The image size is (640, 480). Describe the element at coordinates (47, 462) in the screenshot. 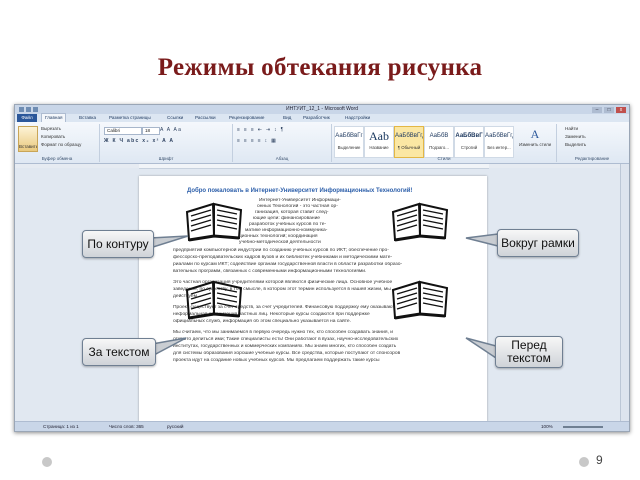

I see `previous-slide-button` at that location.